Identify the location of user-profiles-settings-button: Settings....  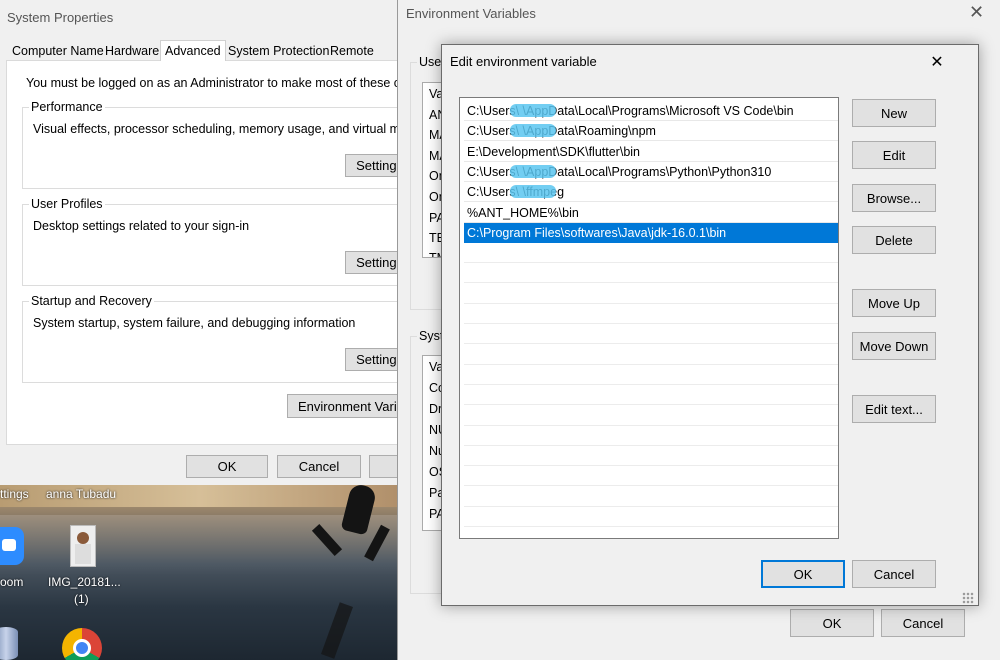
(372, 262).